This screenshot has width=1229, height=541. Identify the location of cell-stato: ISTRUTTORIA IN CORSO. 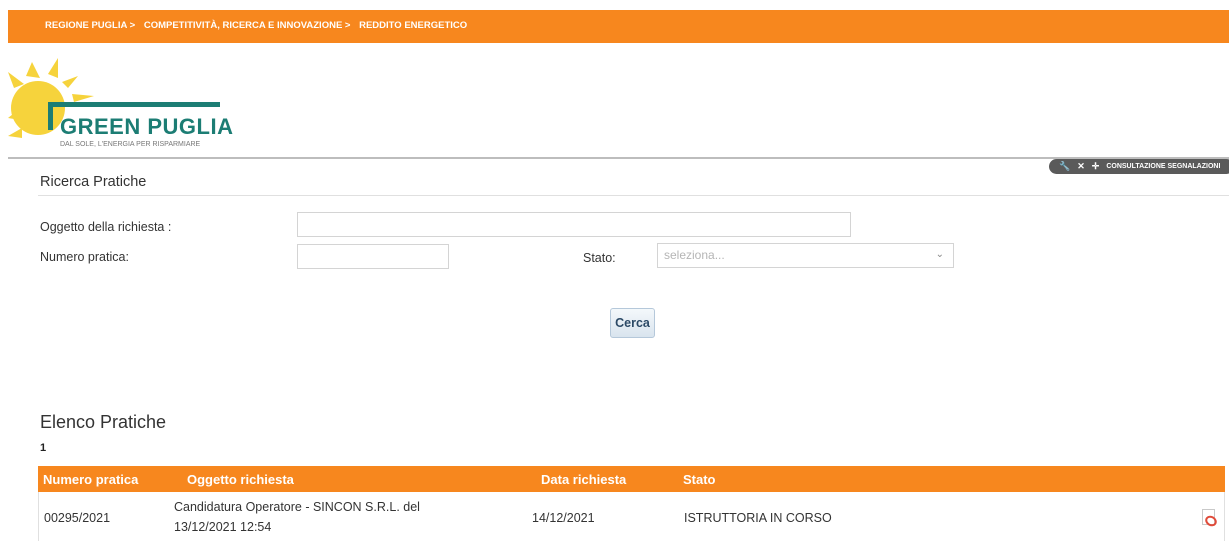
(758, 518).